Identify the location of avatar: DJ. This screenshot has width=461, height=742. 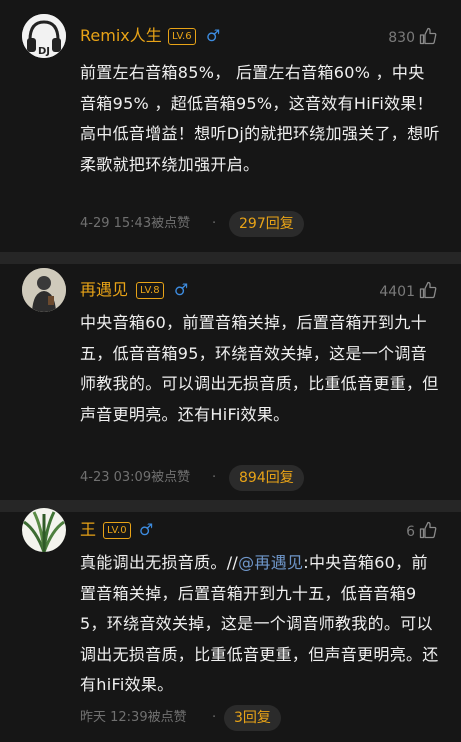
(44, 36).